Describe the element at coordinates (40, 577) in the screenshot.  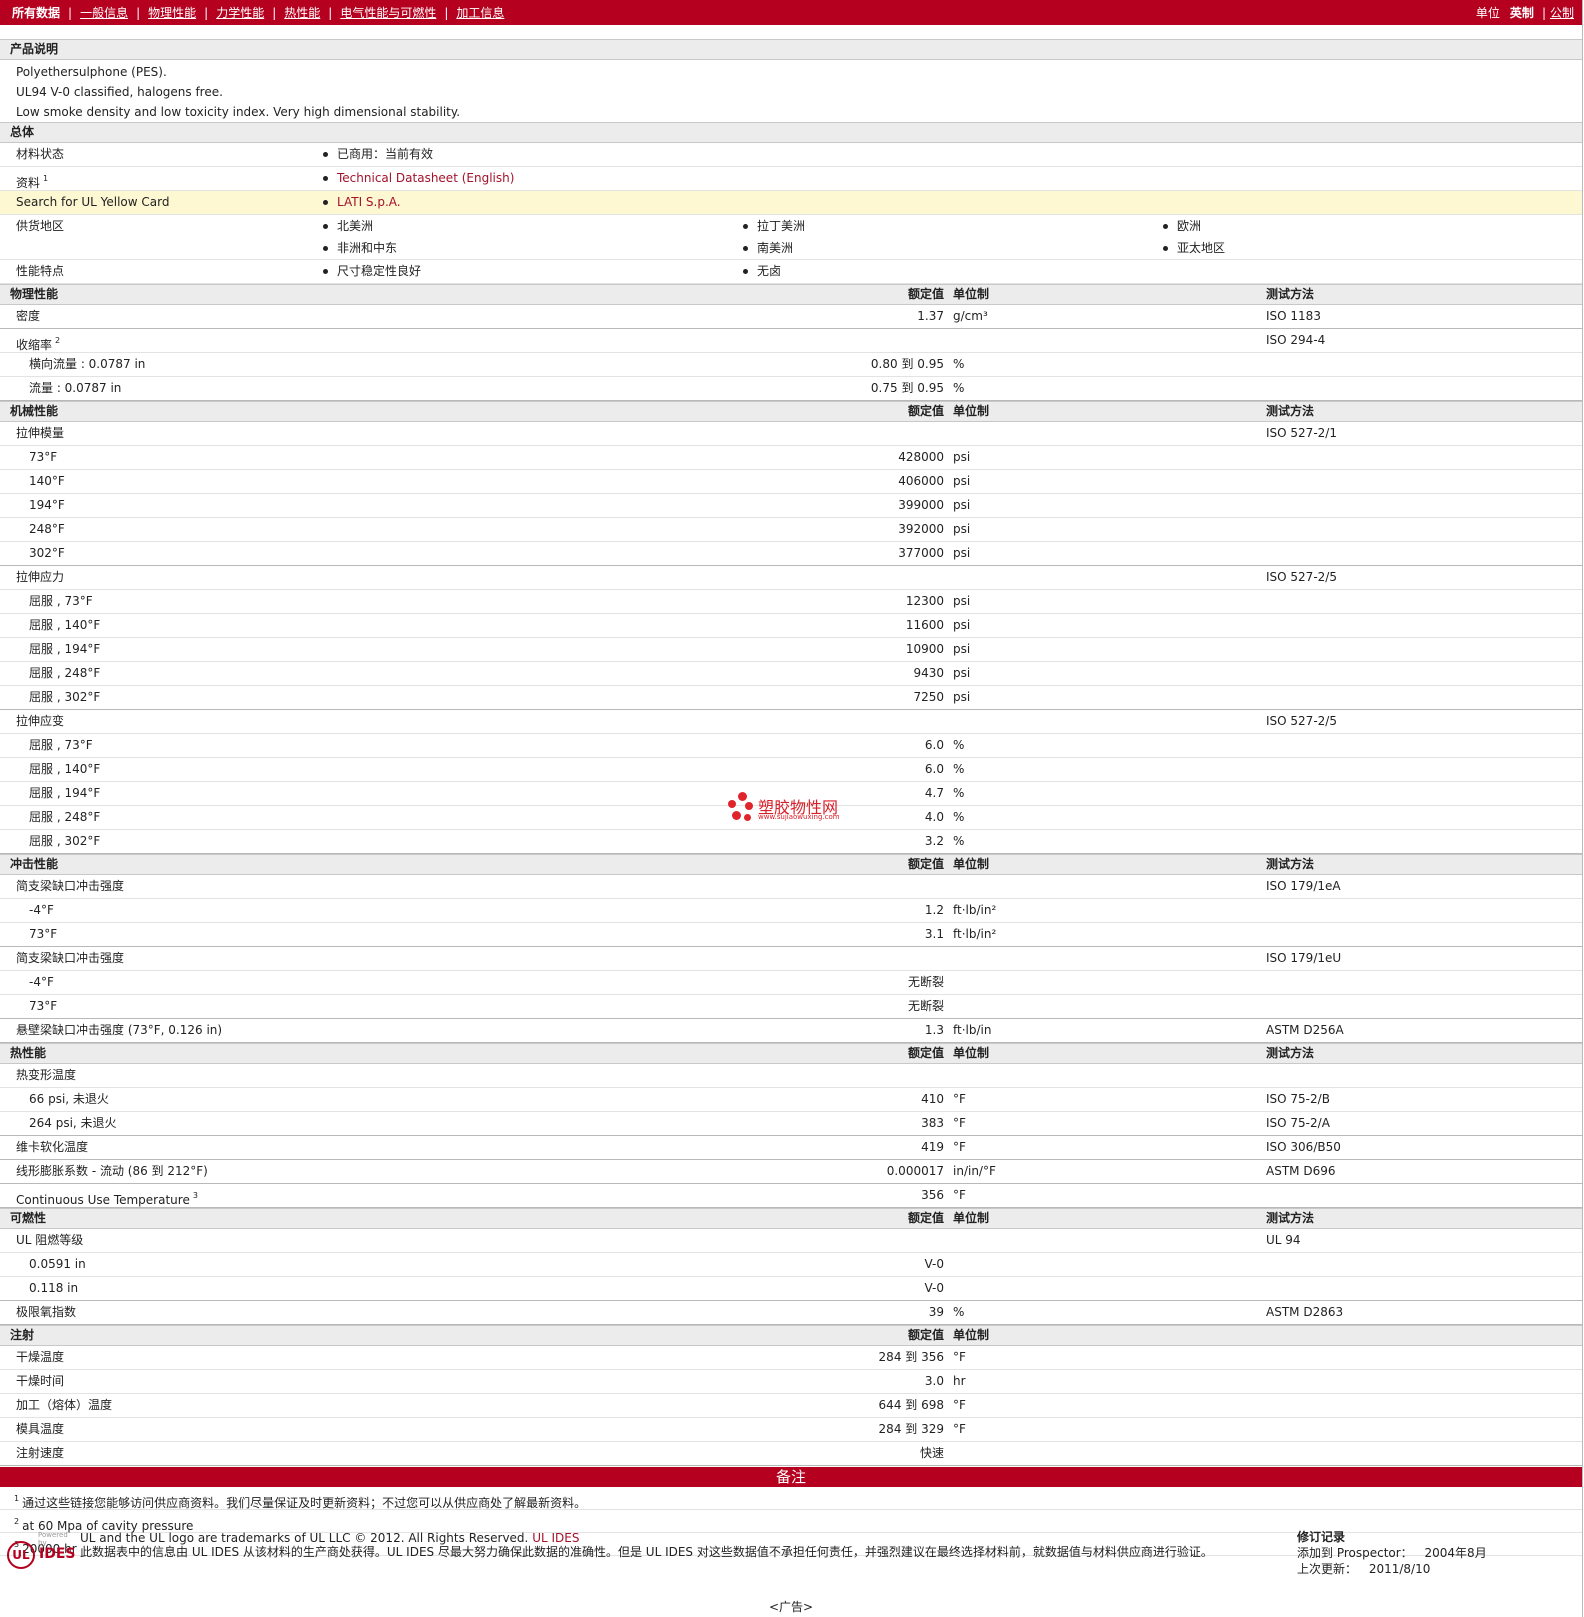
I see `prop-label: 拉伸应力` at that location.